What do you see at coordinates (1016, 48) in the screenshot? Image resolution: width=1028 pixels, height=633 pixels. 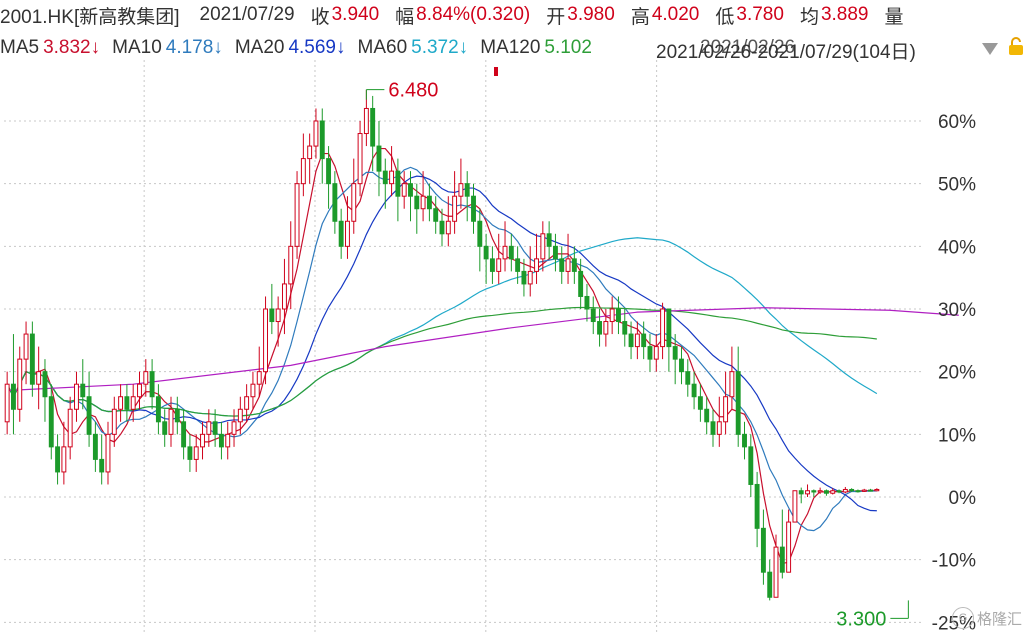 I see `lock-icon` at bounding box center [1016, 48].